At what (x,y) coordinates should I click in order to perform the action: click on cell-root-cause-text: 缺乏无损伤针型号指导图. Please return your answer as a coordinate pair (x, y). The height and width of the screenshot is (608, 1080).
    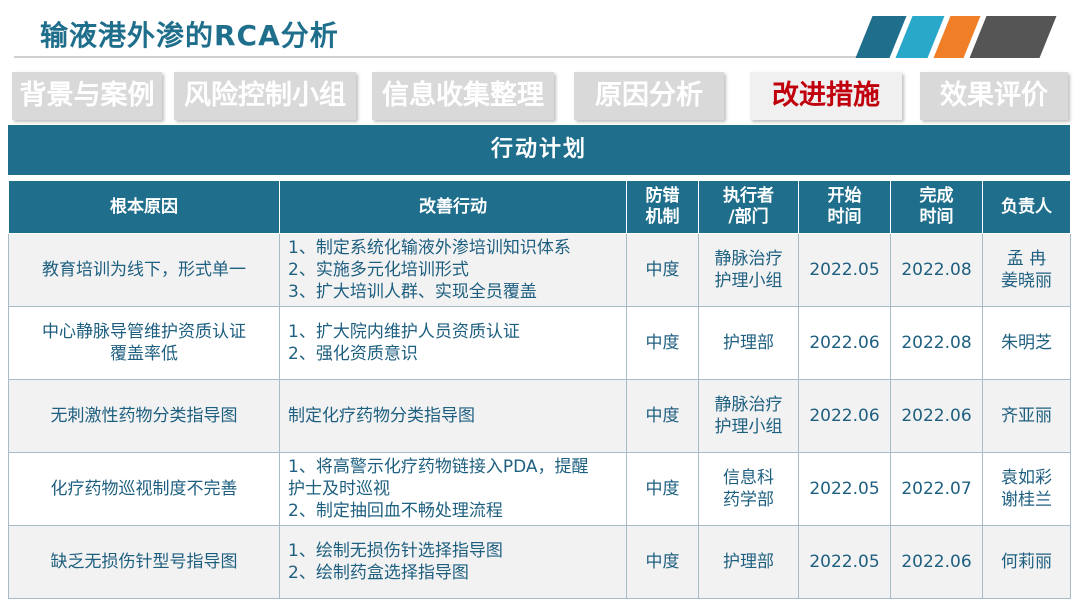
    Looking at the image, I should click on (144, 562).